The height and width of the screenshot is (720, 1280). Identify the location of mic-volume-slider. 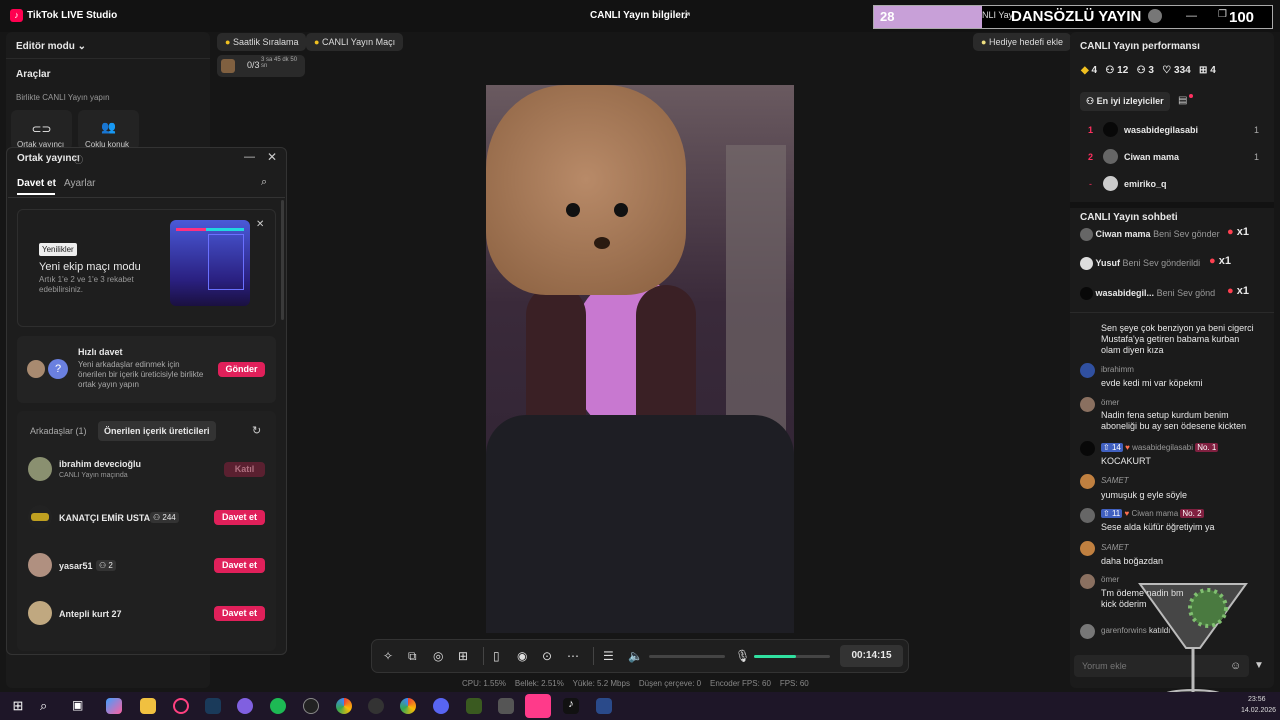
(792, 656).